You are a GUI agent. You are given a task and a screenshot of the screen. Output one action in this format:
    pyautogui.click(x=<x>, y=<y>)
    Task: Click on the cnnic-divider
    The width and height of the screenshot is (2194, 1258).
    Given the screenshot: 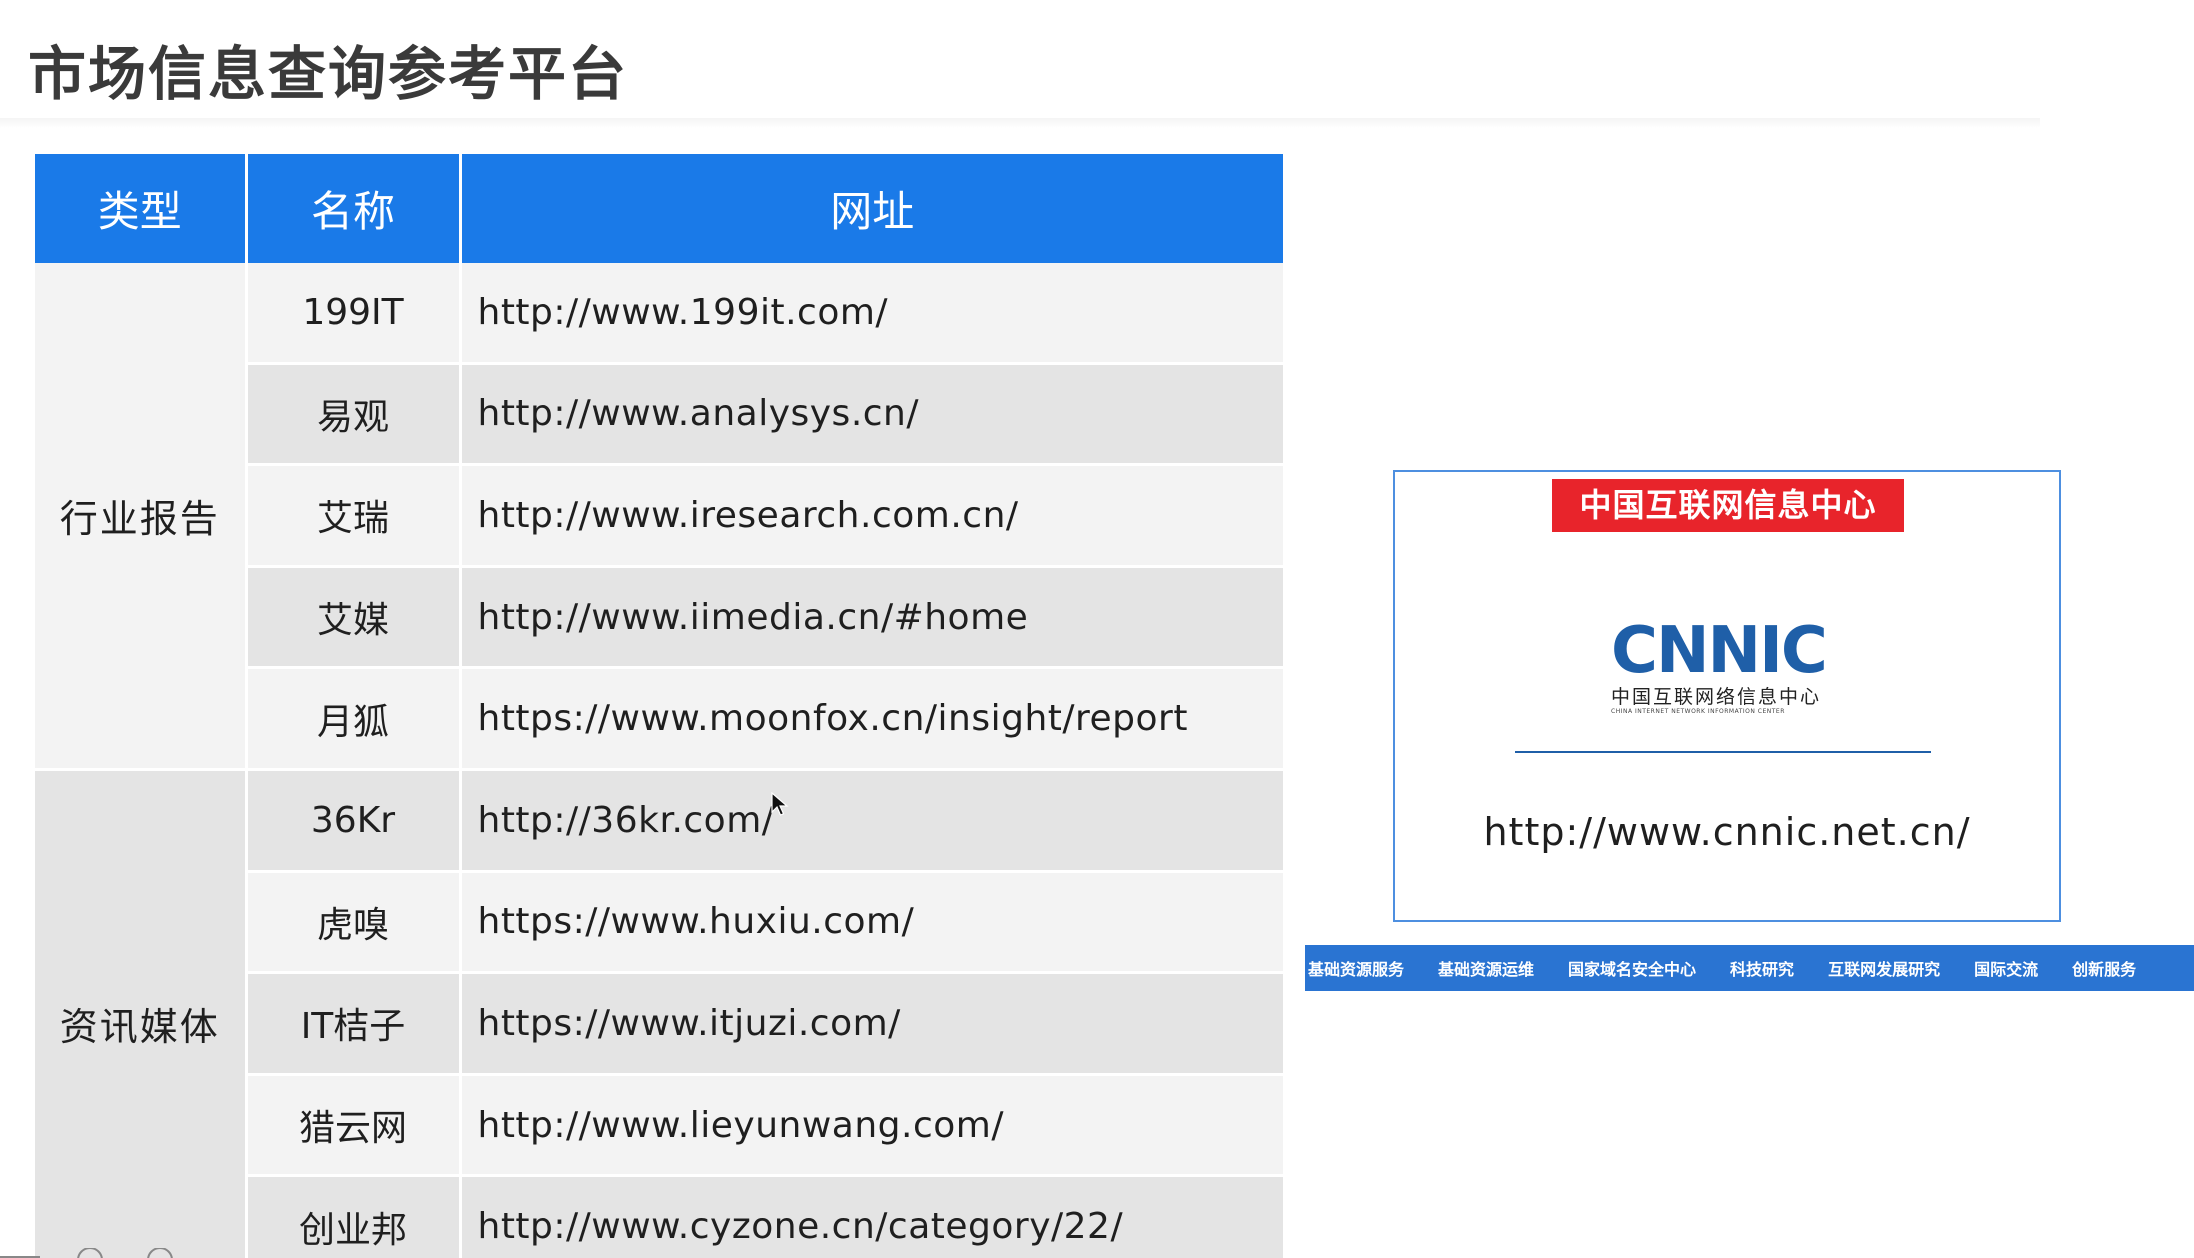 What is the action you would take?
    pyautogui.click(x=1723, y=752)
    